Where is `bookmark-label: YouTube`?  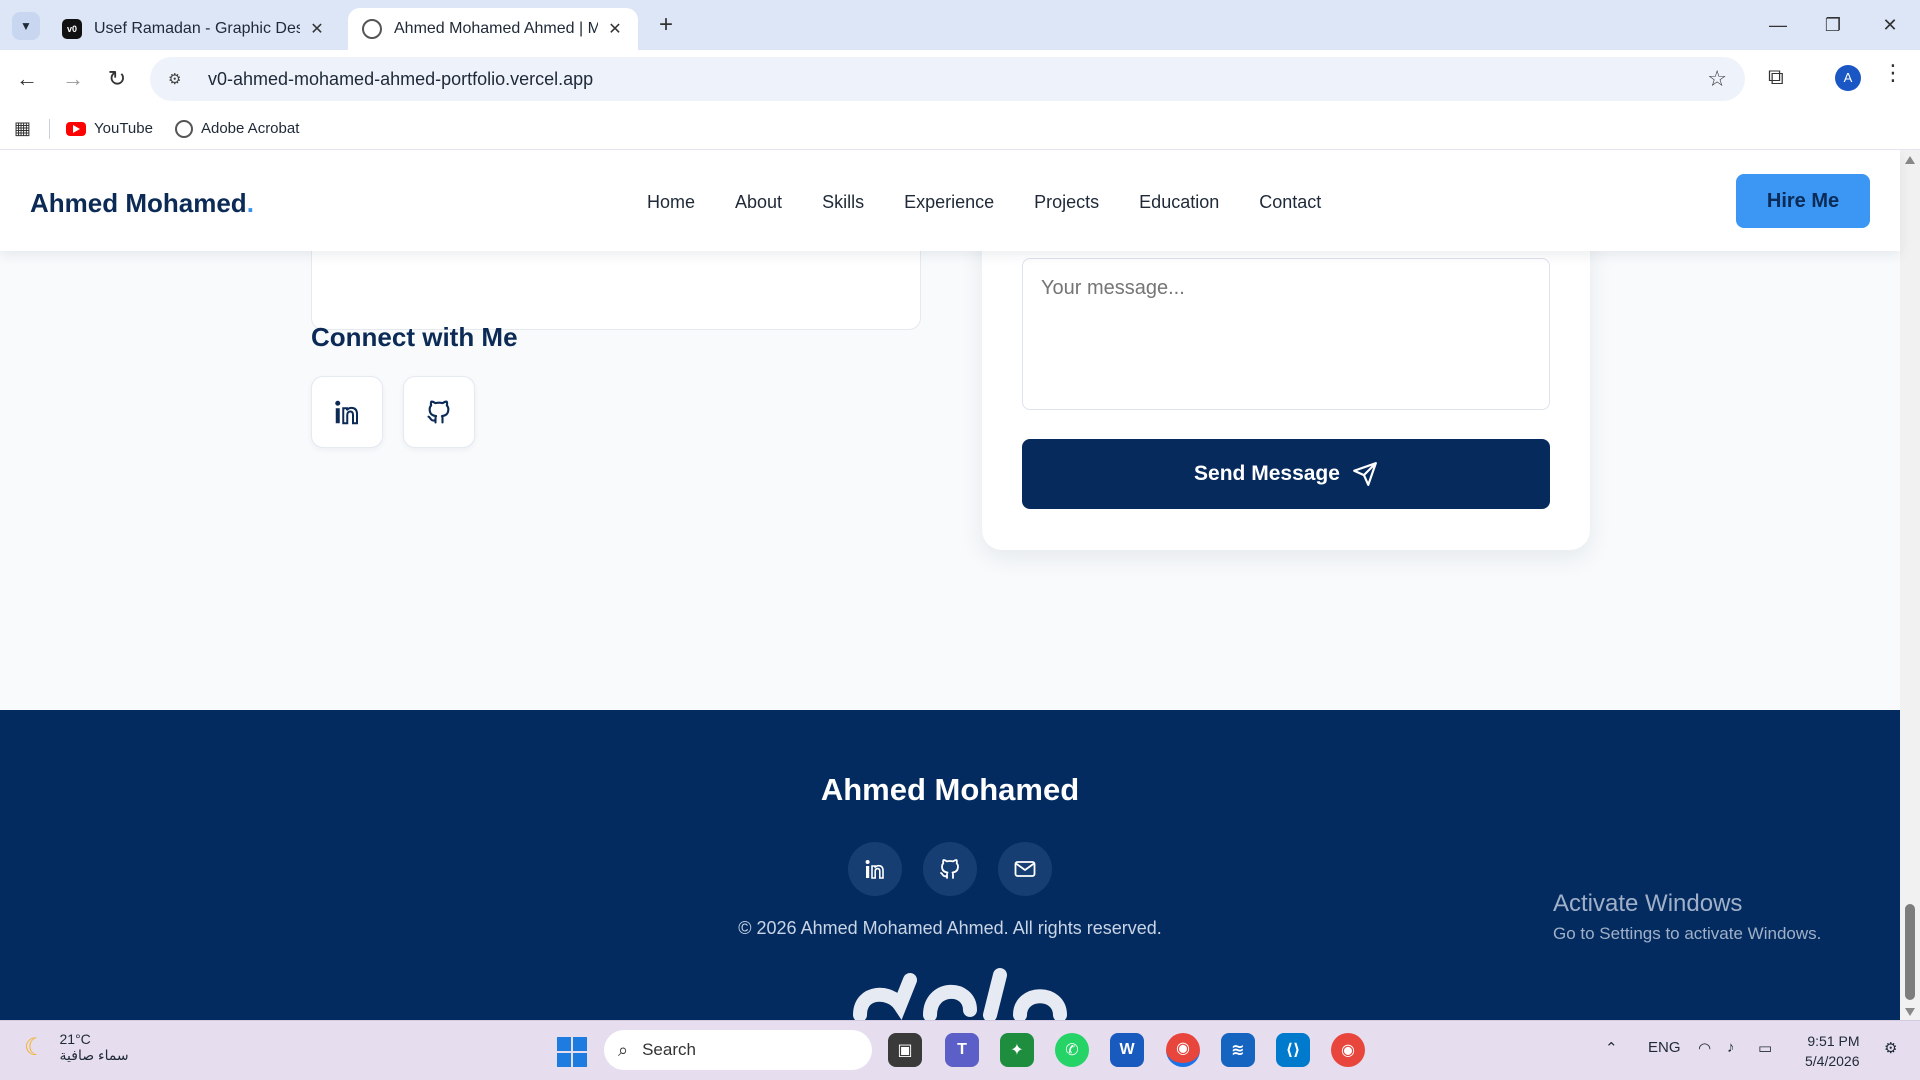
bookmark-label: YouTube is located at coordinates (123, 128).